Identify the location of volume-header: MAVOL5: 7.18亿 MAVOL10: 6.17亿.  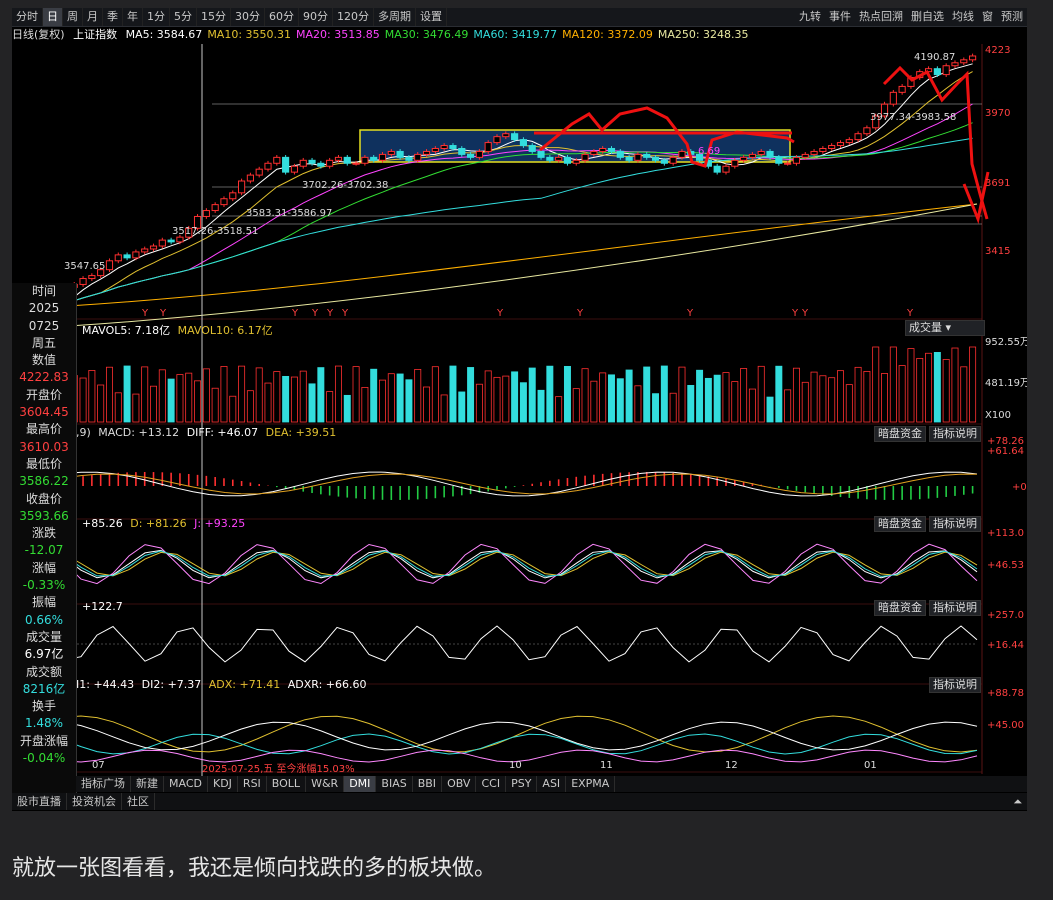
(179, 330).